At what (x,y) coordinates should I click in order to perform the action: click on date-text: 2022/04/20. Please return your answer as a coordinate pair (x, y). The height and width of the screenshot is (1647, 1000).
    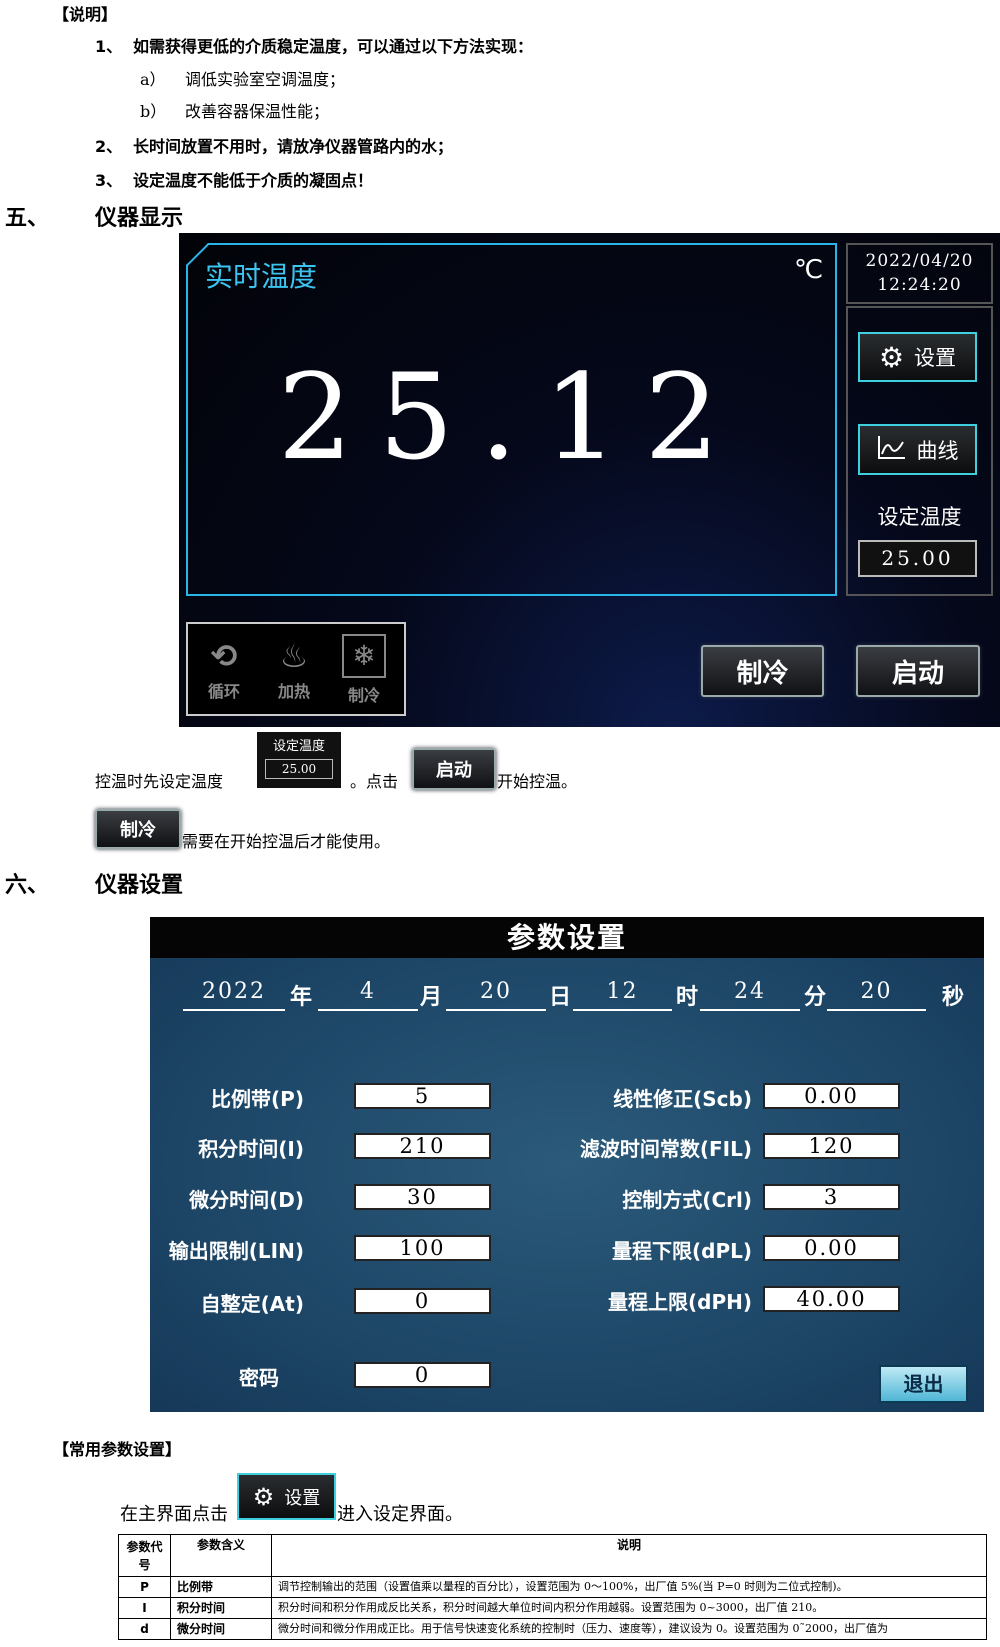
    Looking at the image, I should click on (919, 261).